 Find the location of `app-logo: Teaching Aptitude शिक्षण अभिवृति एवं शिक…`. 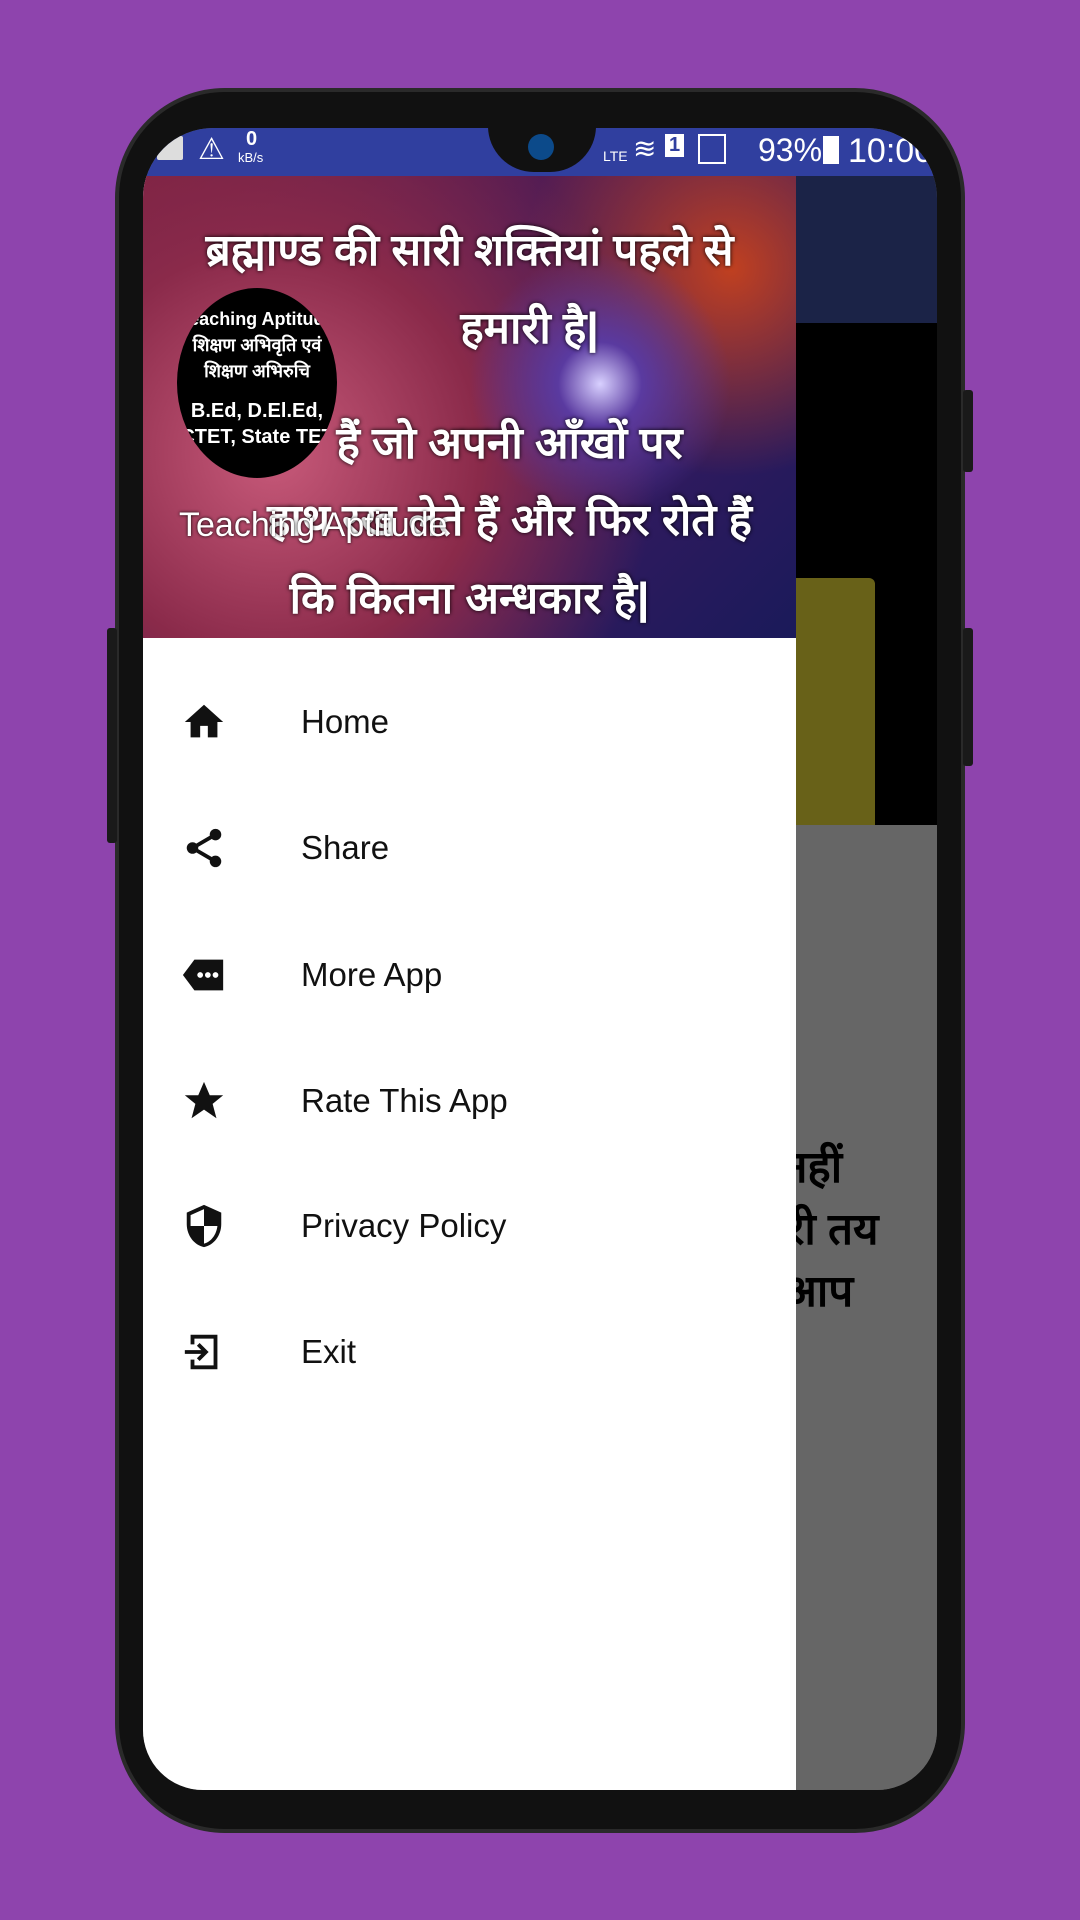

app-logo: Teaching Aptitude शिक्षण अभिवृति एवं शिक… is located at coordinates (257, 383).